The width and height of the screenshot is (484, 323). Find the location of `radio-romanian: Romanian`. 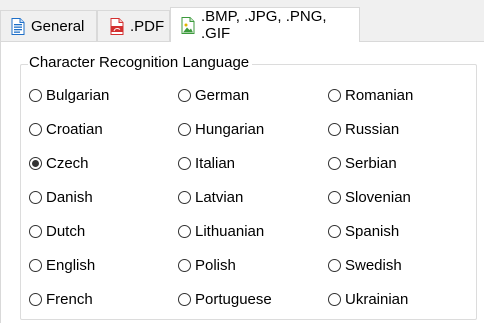

radio-romanian: Romanian is located at coordinates (370, 95).